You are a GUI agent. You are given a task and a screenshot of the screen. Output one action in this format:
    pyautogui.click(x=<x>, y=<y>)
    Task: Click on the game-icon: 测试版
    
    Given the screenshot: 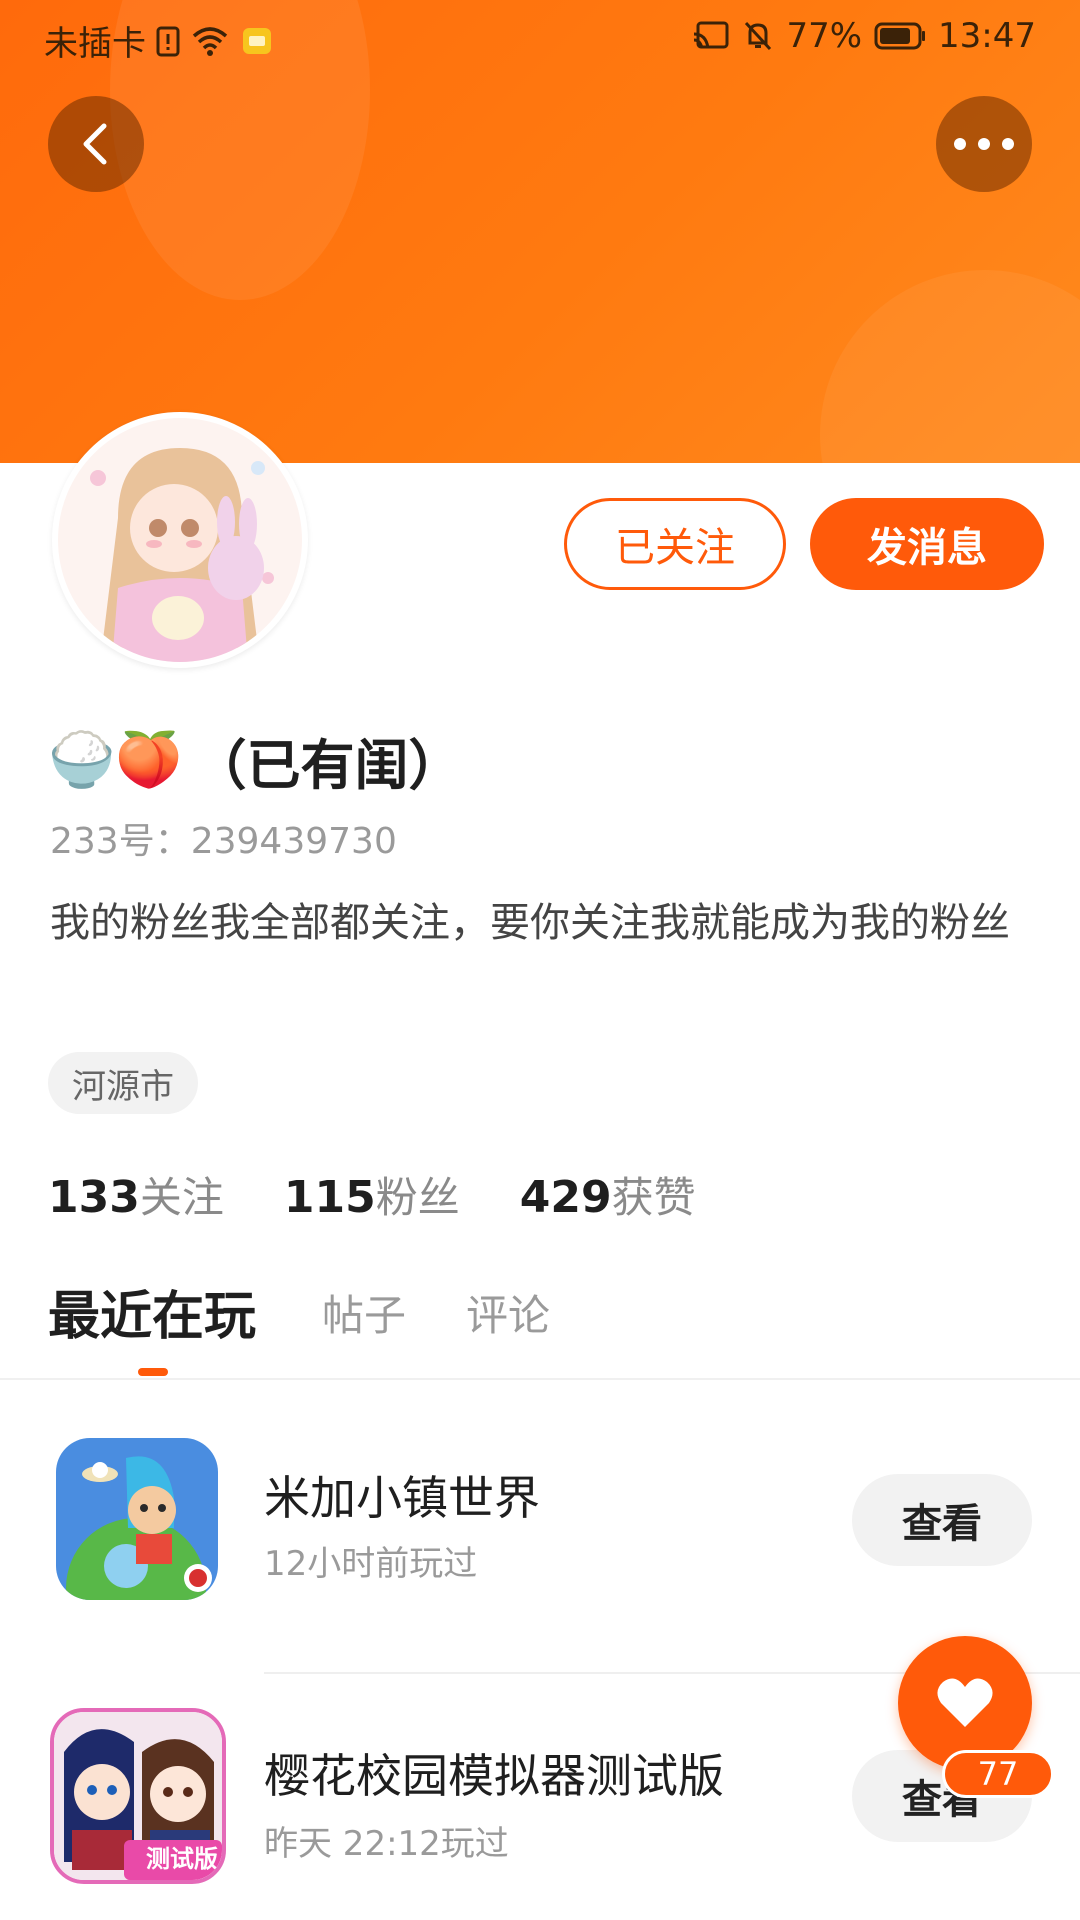 What is the action you would take?
    pyautogui.click(x=138, y=1796)
    